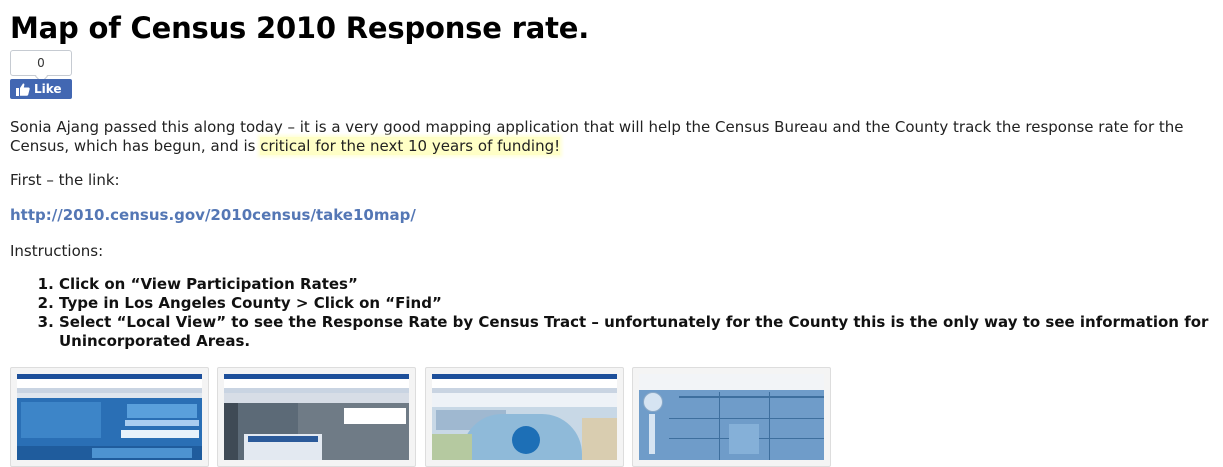 The height and width of the screenshot is (467, 1223). Describe the element at coordinates (634, 284) in the screenshot. I see `instruction-item: Click on “View Participation Rates”` at that location.